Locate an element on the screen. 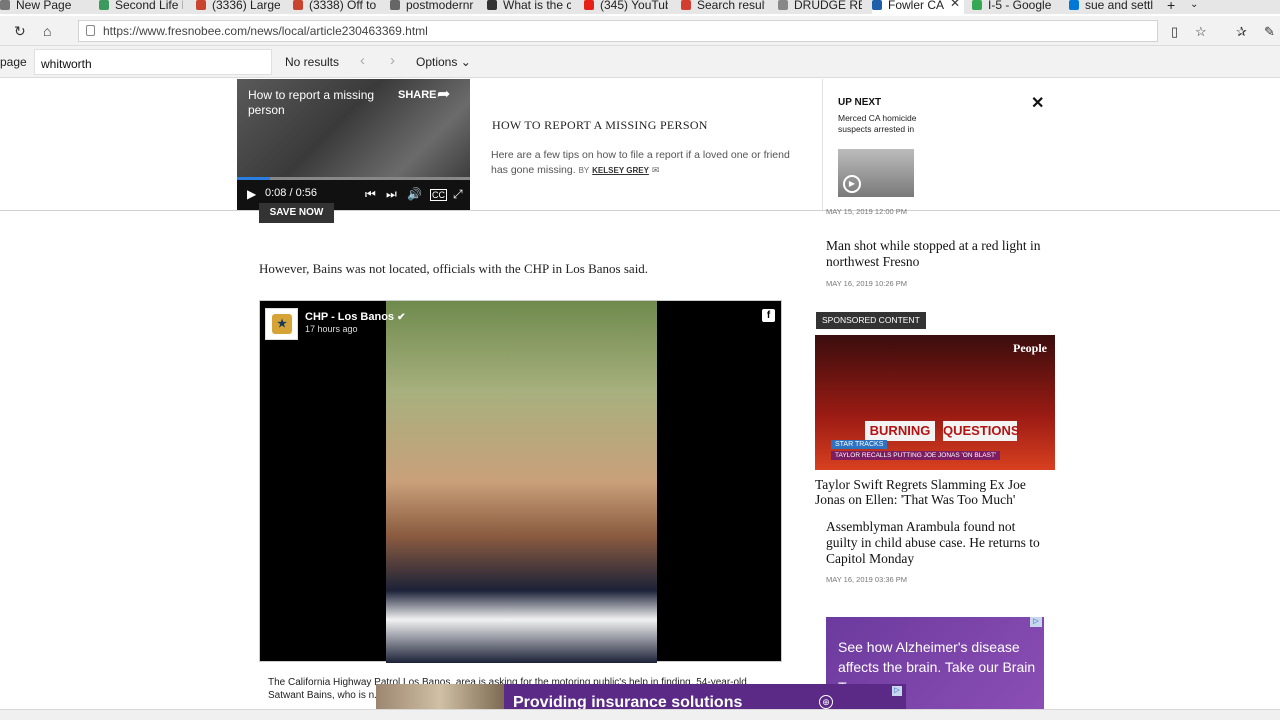 Image resolution: width=1280 pixels, height=720 pixels. find-bar: page whitworth No results ‹ › Options ⌄ is located at coordinates (640, 62).